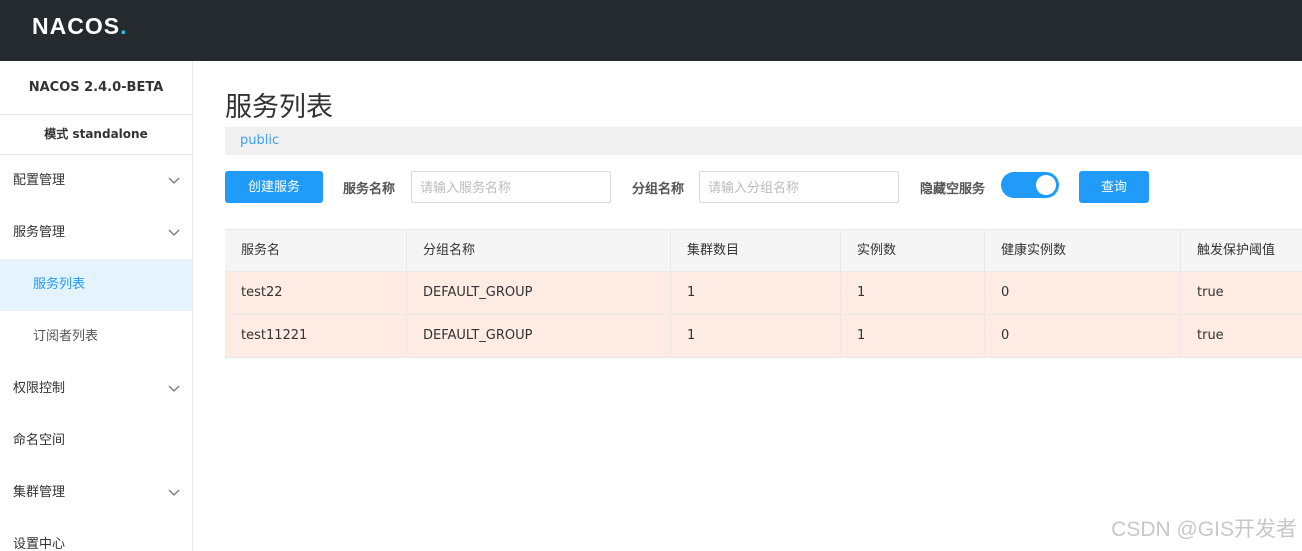  Describe the element at coordinates (316, 293) in the screenshot. I see `table-cell: test22` at that location.